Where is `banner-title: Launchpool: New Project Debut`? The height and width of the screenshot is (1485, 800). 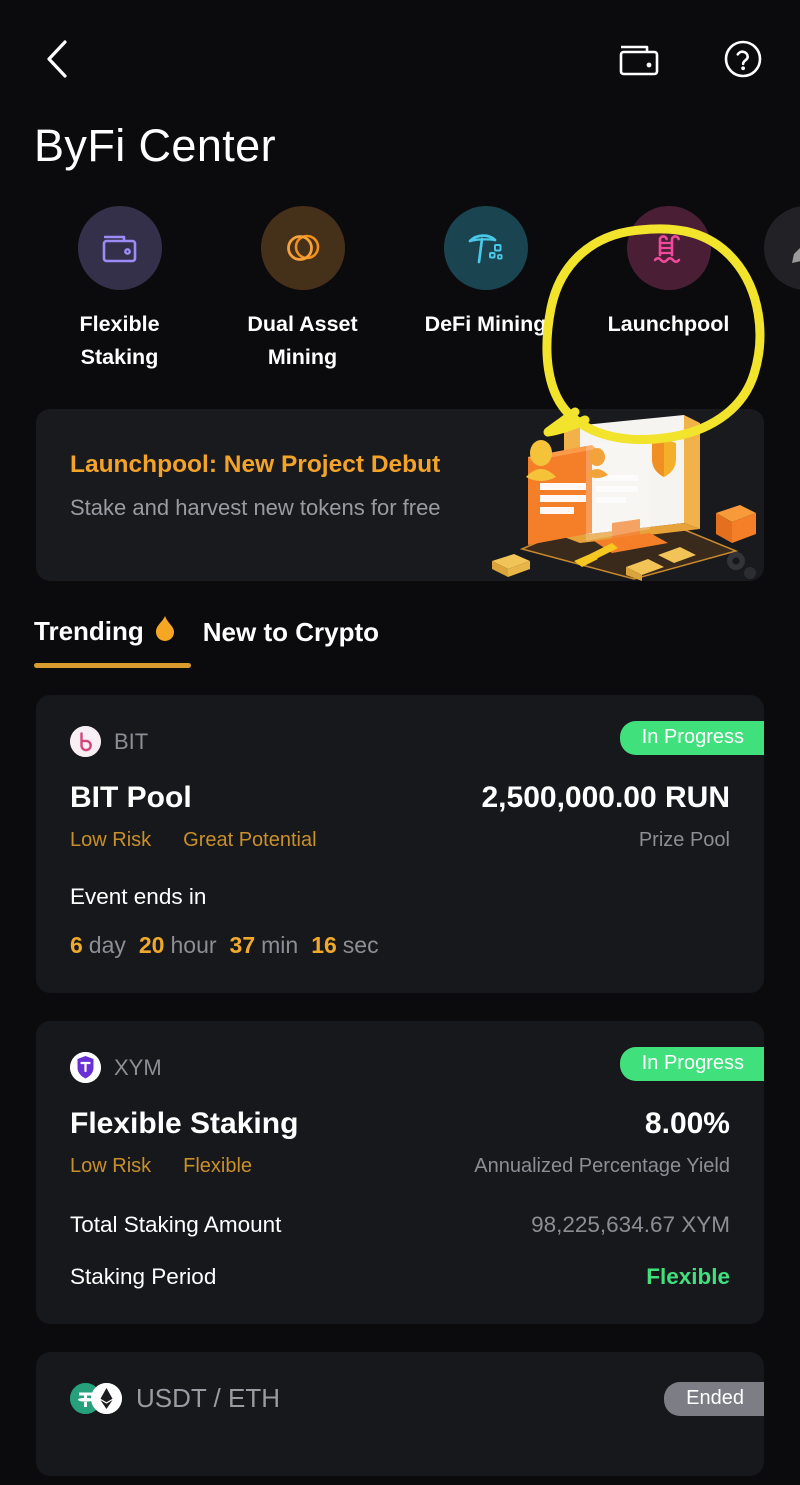
banner-title: Launchpool: New Project Debut is located at coordinates (255, 464).